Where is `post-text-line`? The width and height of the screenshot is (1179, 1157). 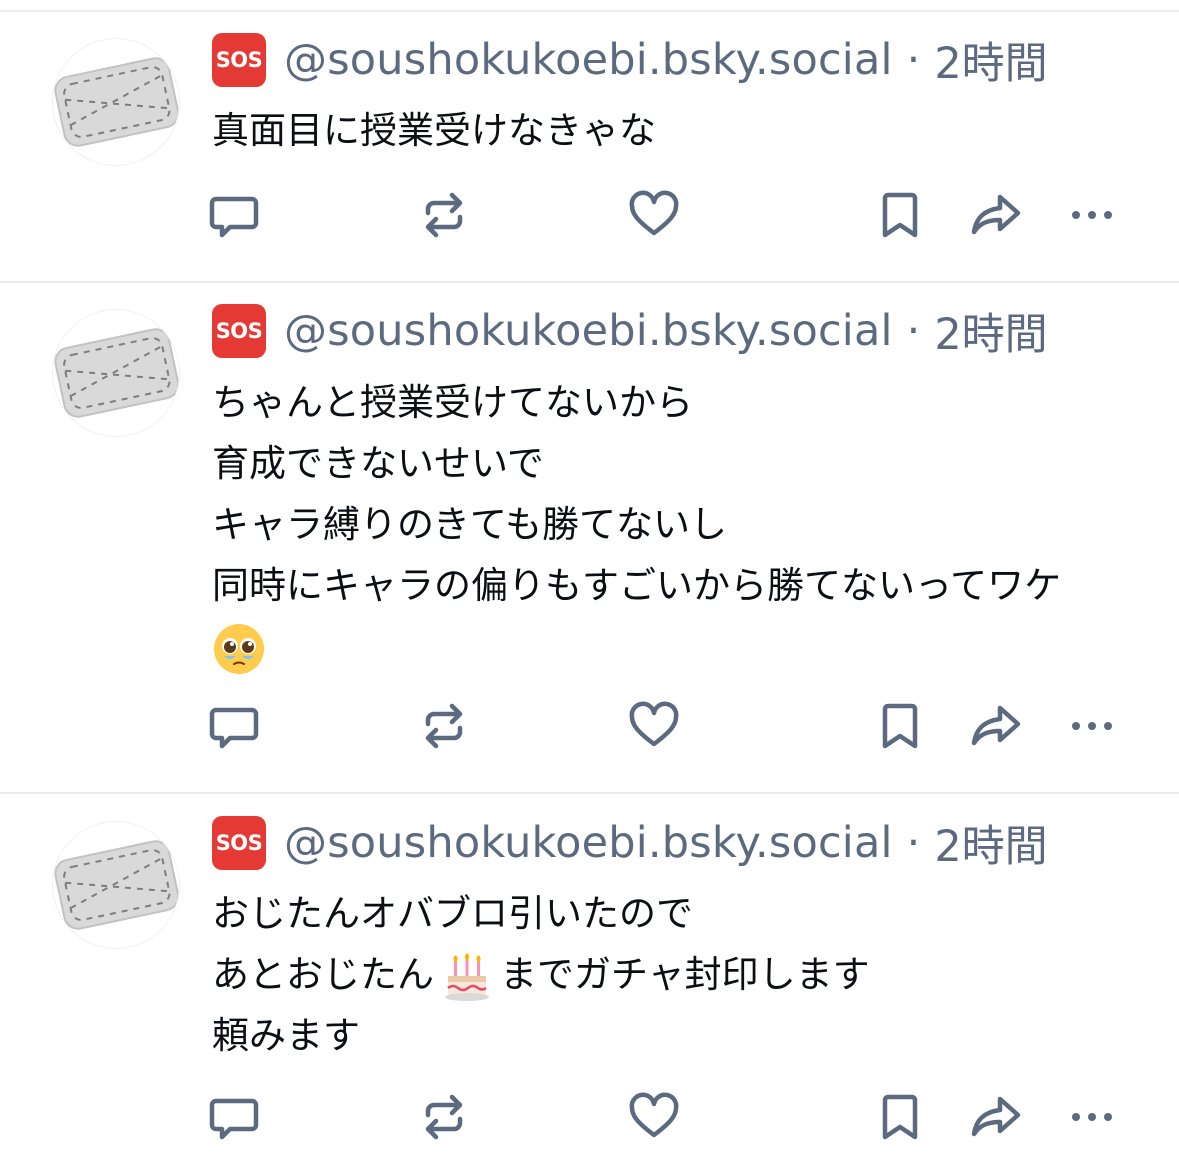 post-text-line is located at coordinates (636, 646).